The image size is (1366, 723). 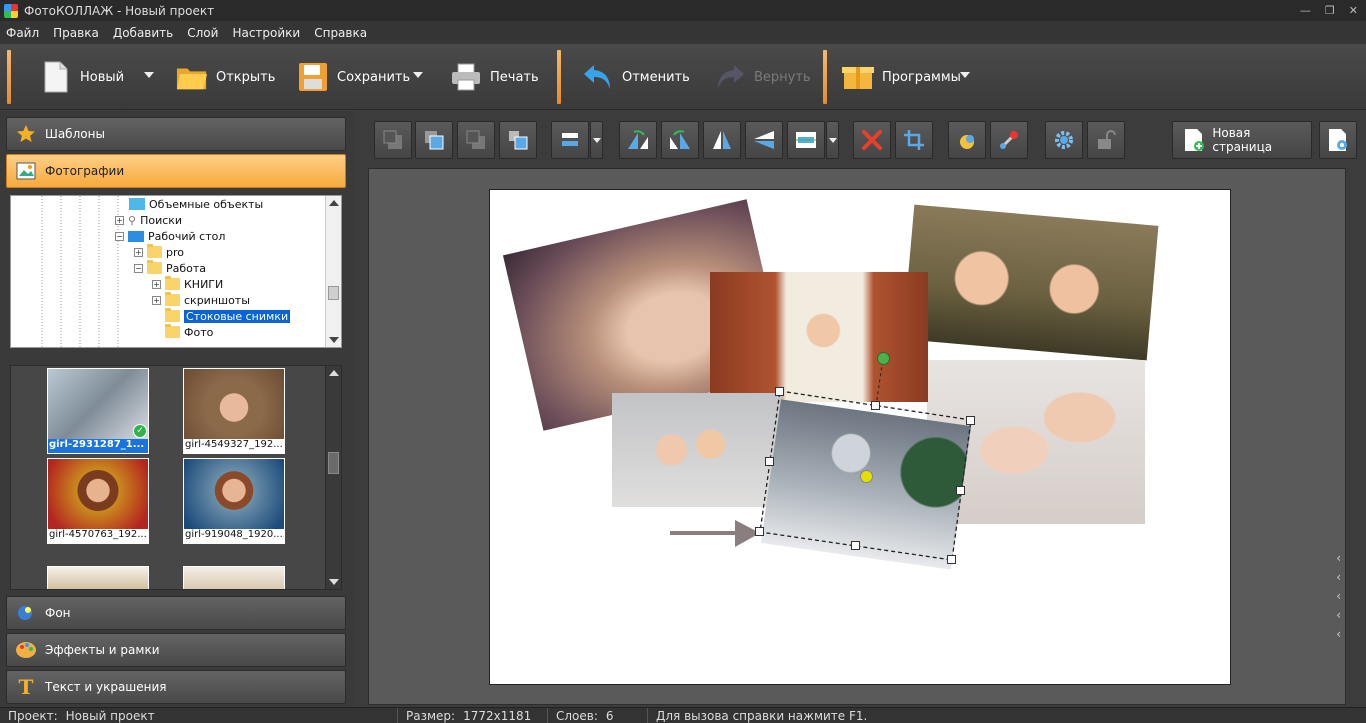 I want to click on undo-button: Отменить, so click(x=636, y=77).